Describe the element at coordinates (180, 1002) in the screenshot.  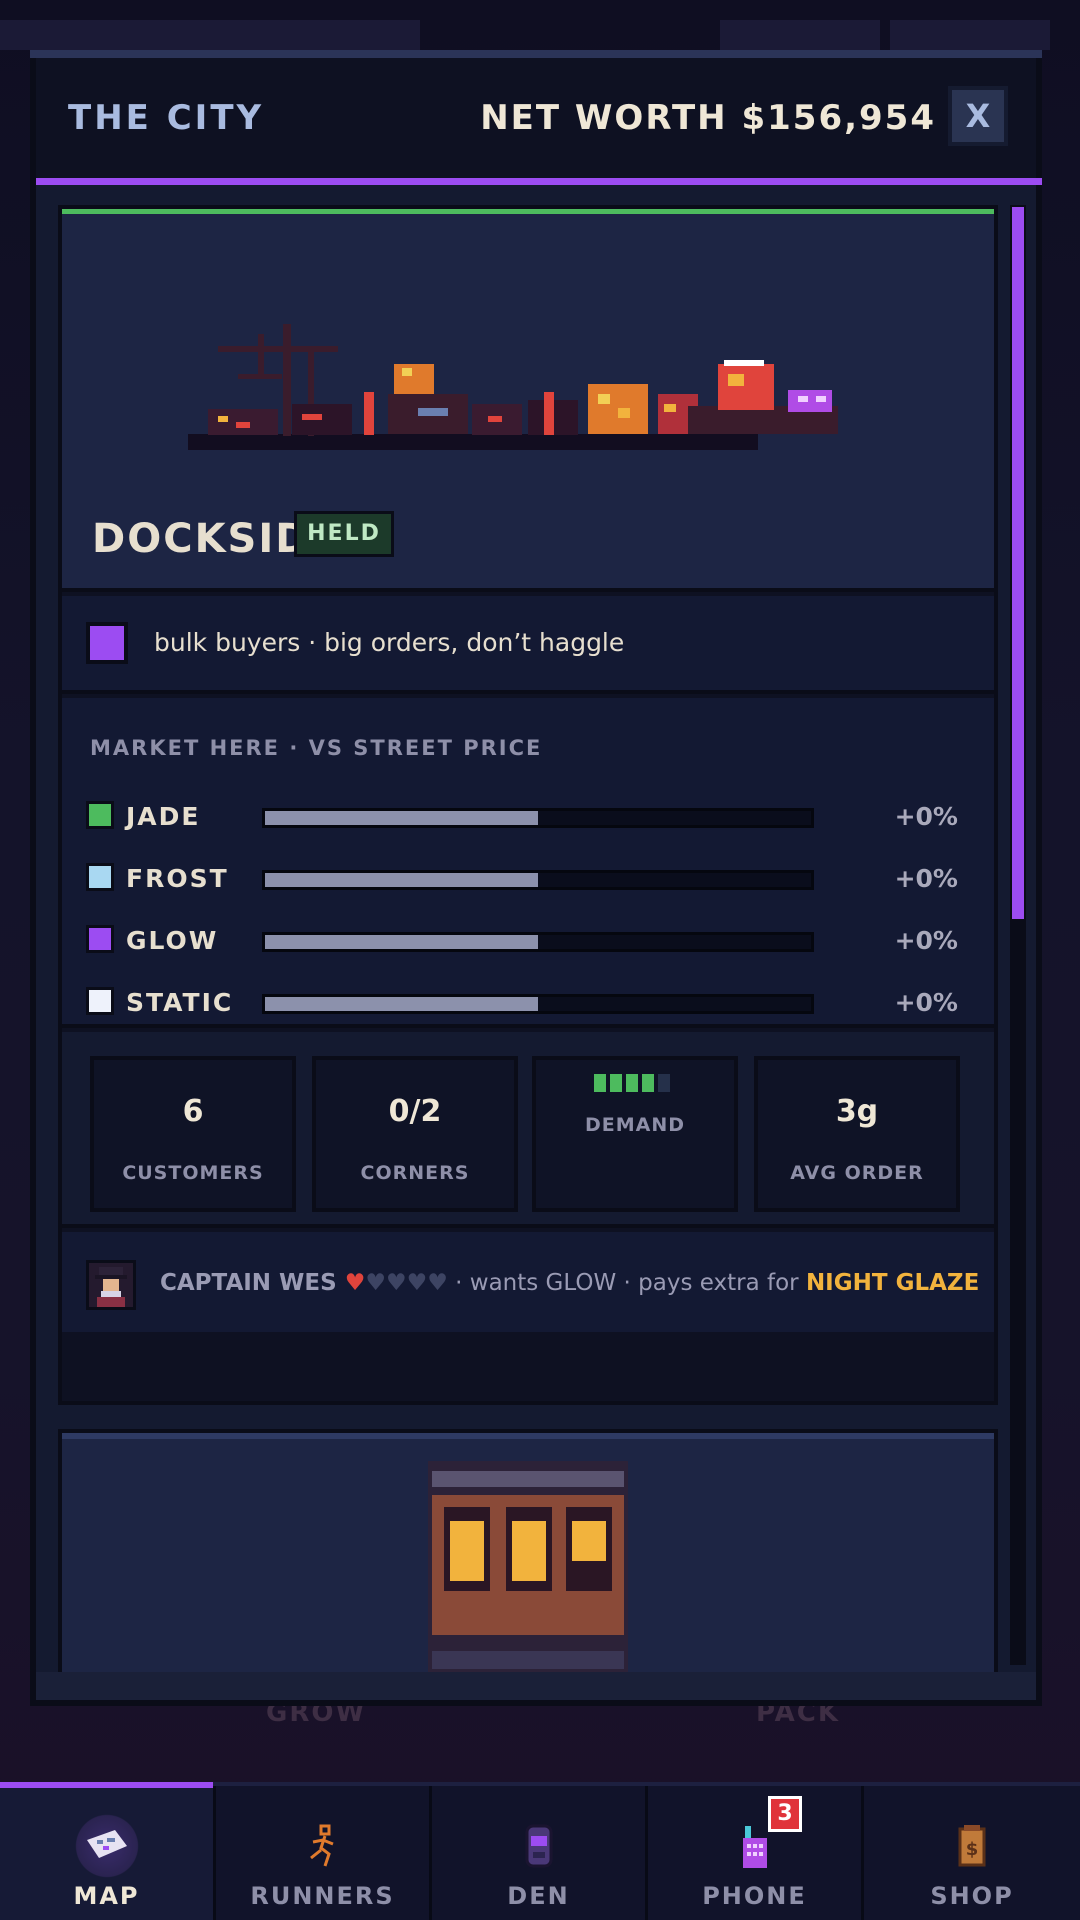
I see `drug-name: STATIC` at that location.